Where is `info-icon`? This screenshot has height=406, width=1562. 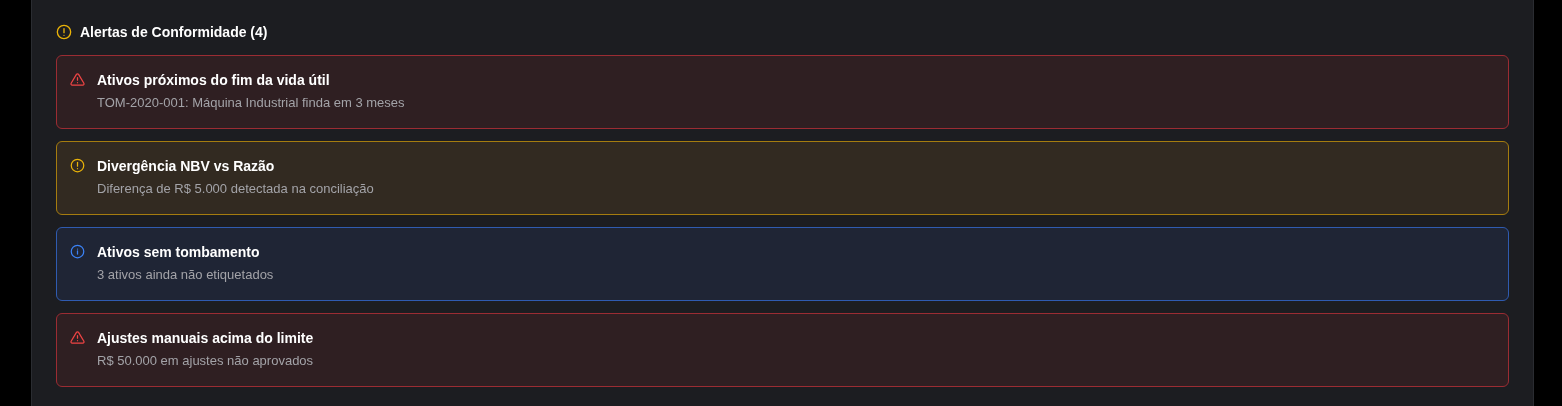 info-icon is located at coordinates (77, 251).